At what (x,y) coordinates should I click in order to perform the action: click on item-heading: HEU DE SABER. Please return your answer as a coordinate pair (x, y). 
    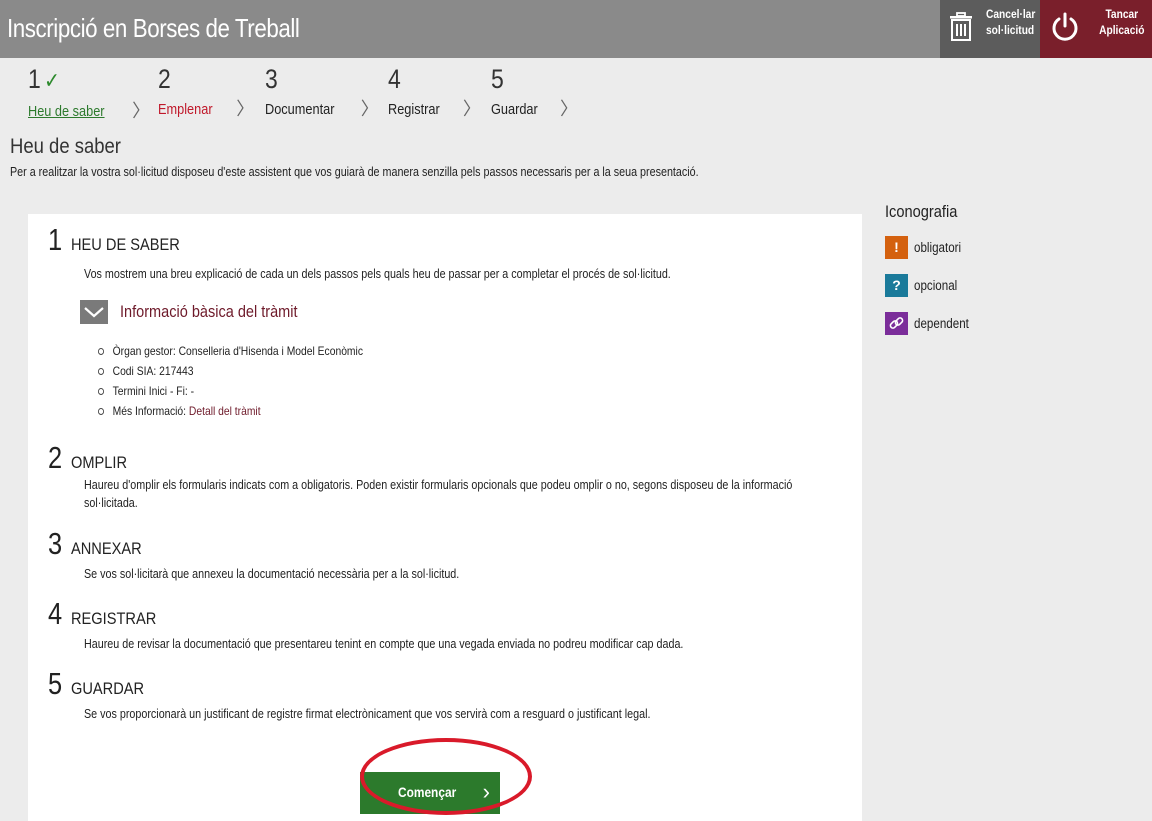
    Looking at the image, I should click on (126, 244).